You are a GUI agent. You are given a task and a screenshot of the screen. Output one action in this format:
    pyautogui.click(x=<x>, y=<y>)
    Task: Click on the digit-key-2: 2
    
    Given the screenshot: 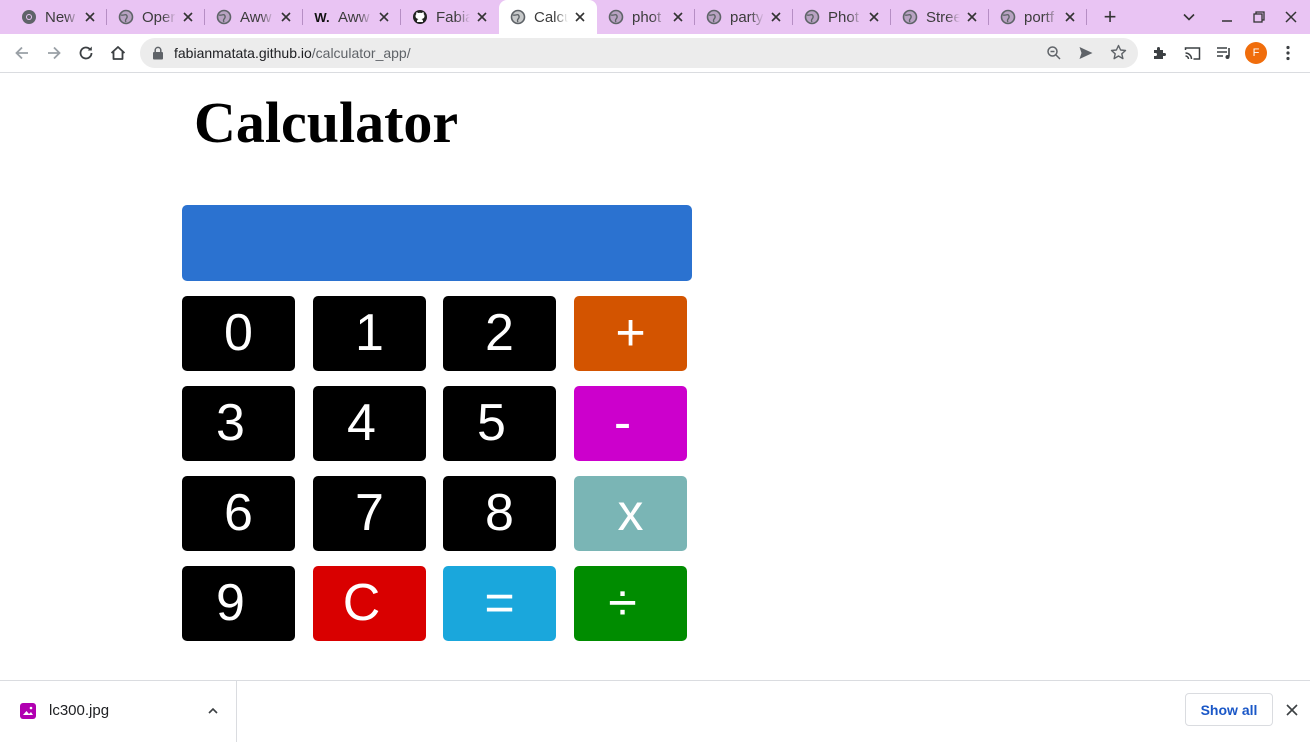 What is the action you would take?
    pyautogui.click(x=499, y=333)
    